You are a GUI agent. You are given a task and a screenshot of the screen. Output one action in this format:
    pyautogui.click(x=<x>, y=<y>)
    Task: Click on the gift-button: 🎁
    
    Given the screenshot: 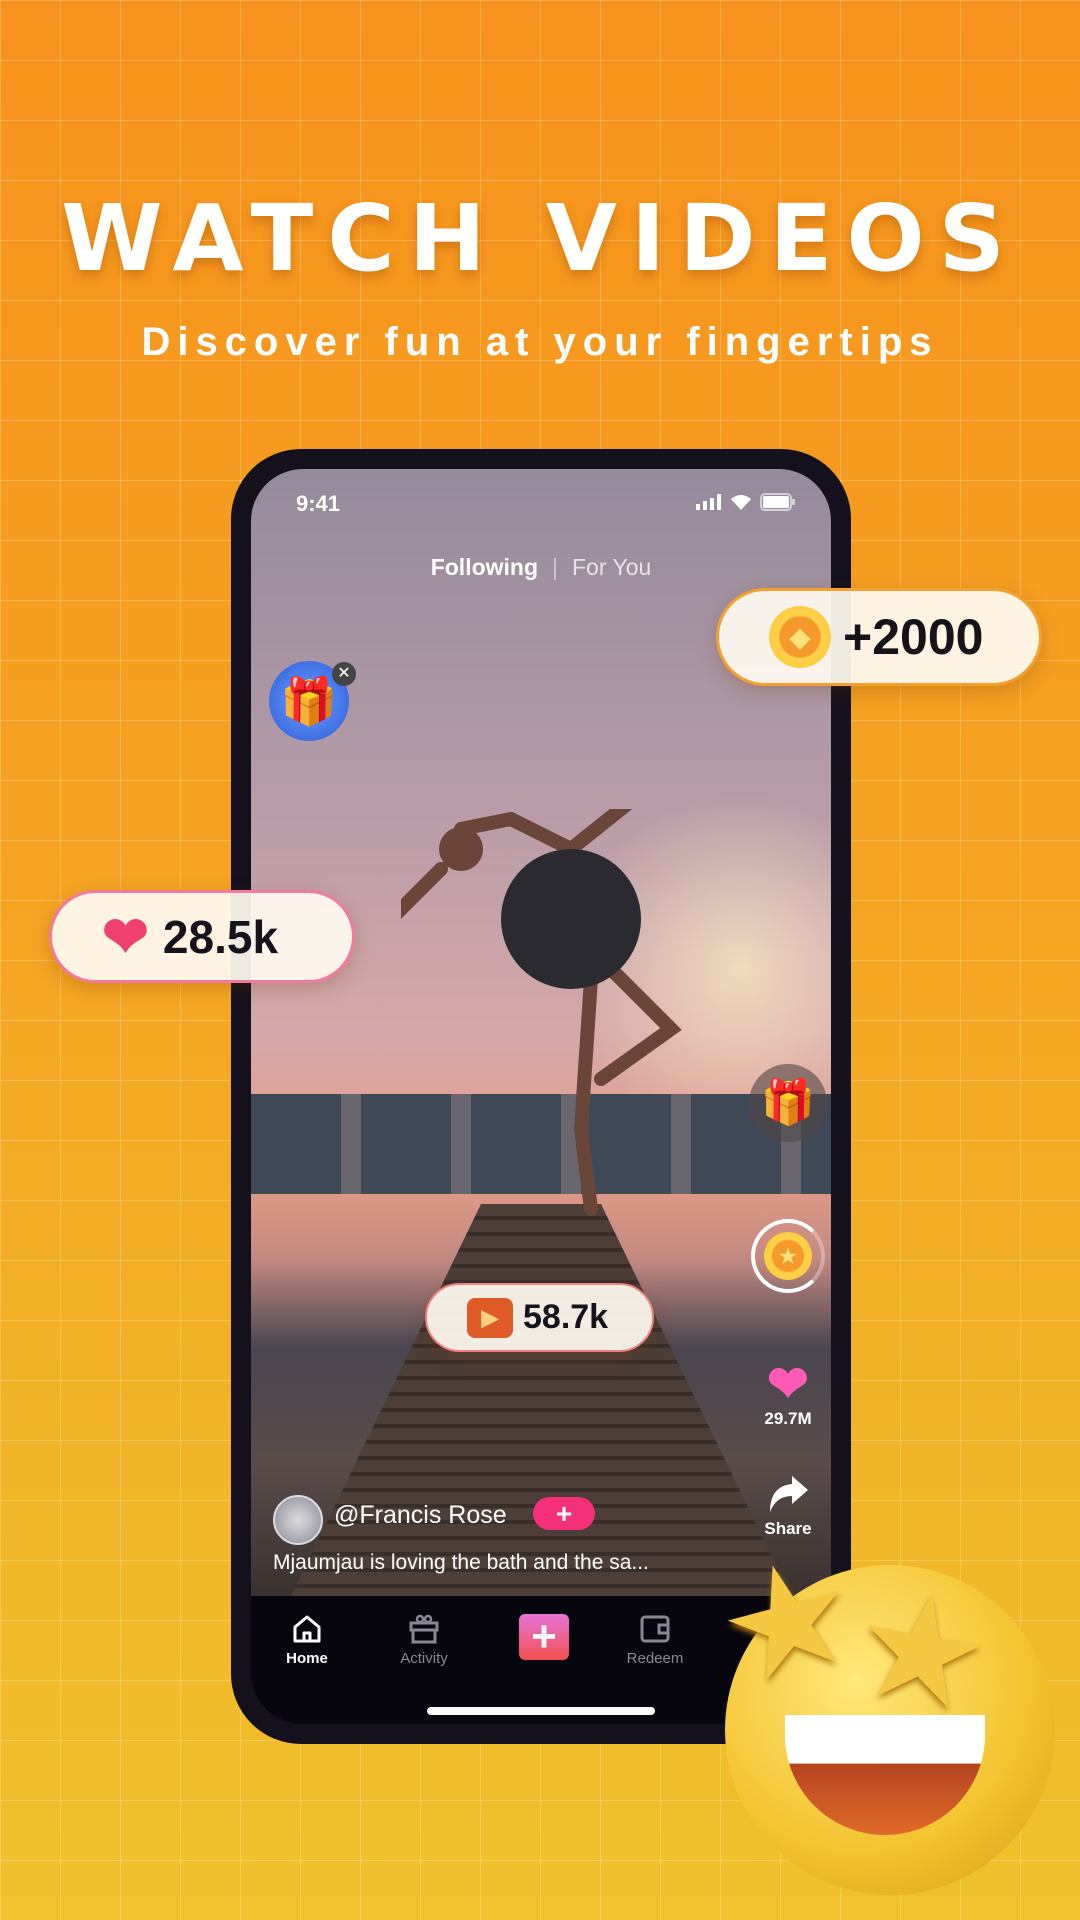 What is the action you would take?
    pyautogui.click(x=788, y=1103)
    